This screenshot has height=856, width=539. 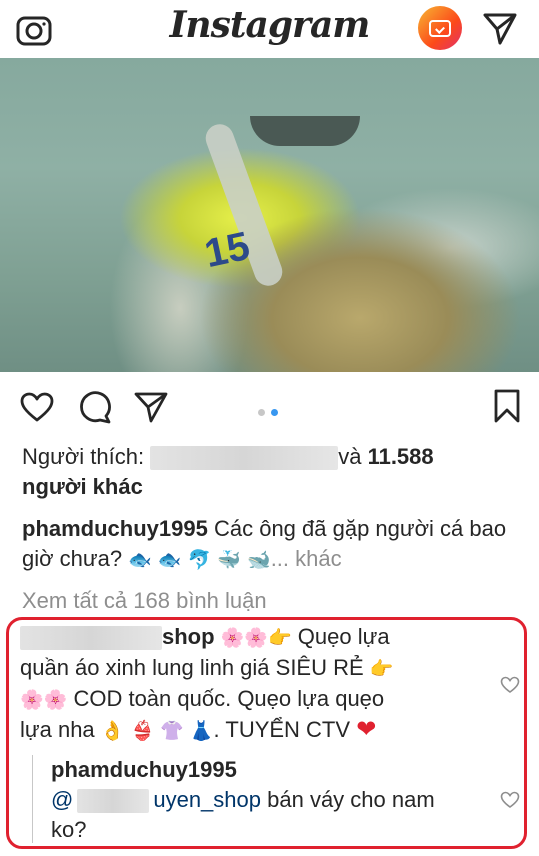 I want to click on comment-text: Quẹo lựa, so click(x=343, y=636).